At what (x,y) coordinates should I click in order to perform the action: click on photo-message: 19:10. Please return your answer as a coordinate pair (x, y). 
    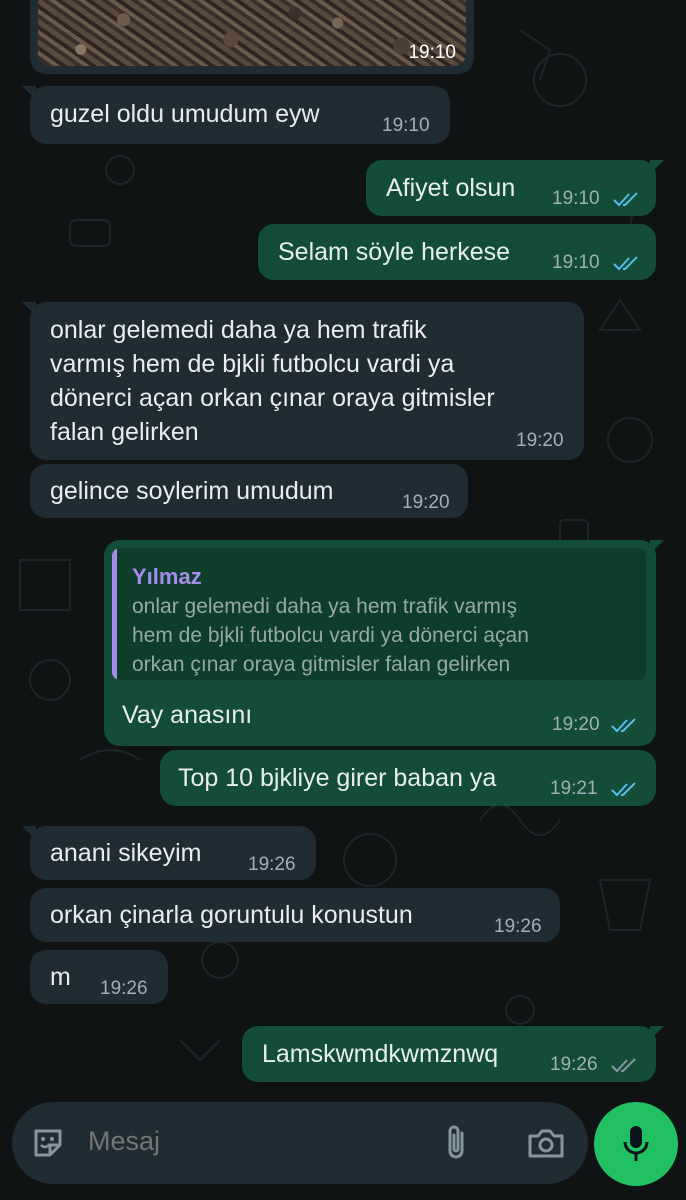
    Looking at the image, I should click on (252, 37).